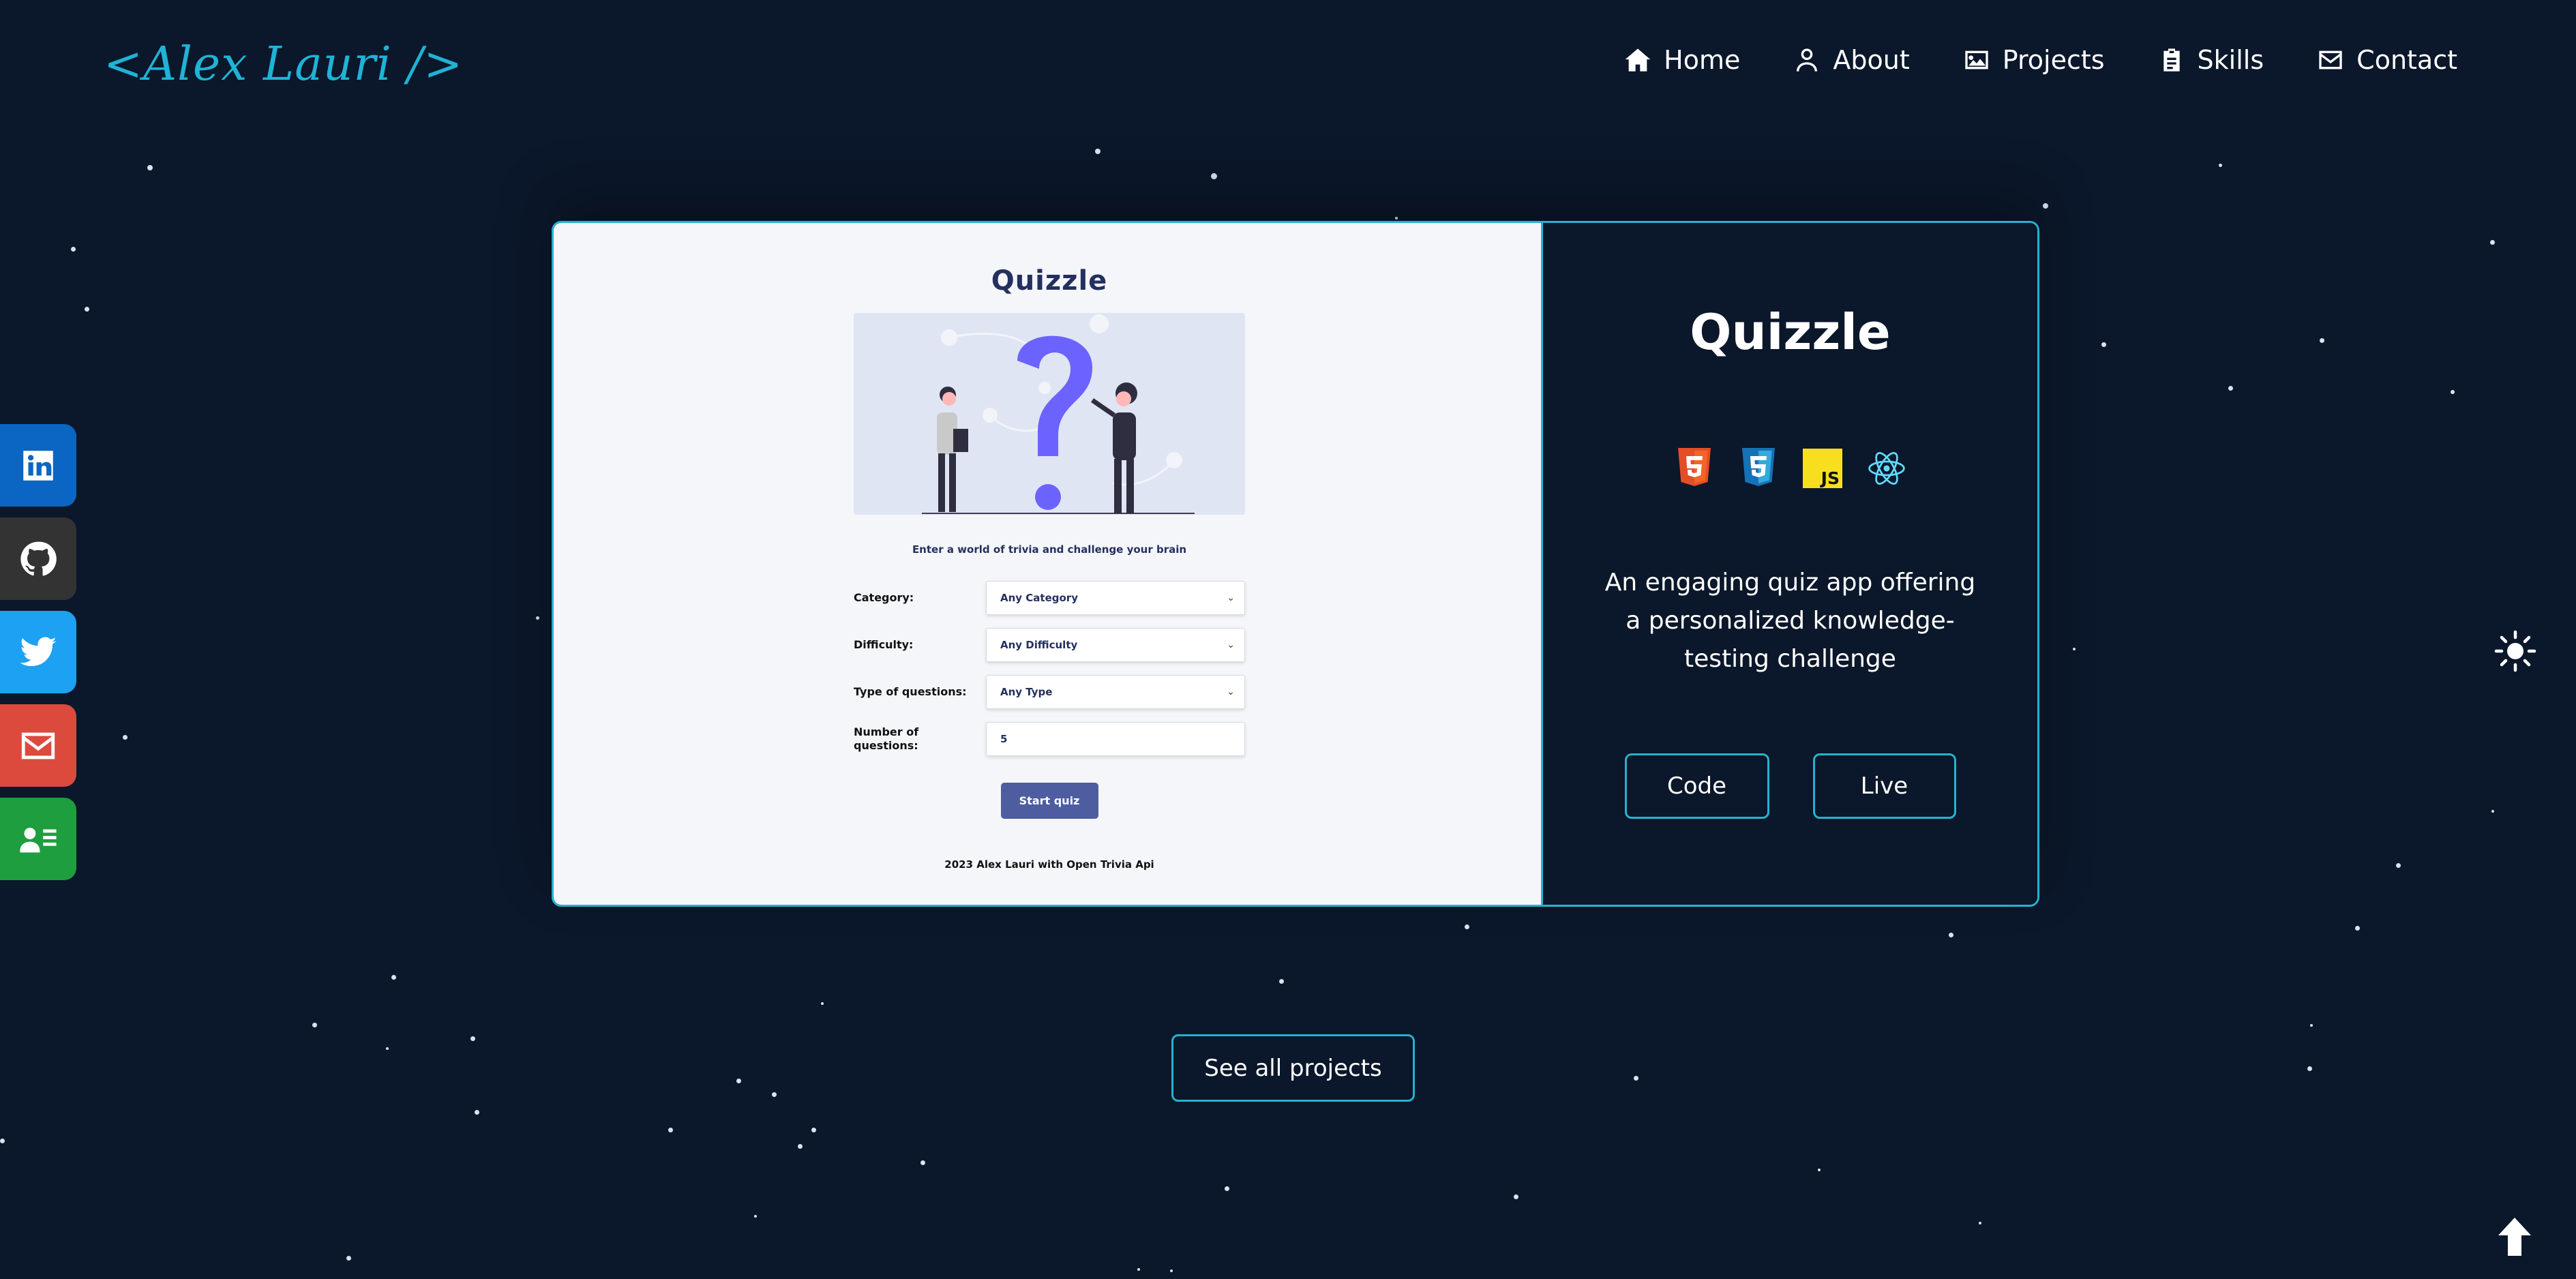  Describe the element at coordinates (1026, 692) in the screenshot. I see `type-value: Any Type` at that location.